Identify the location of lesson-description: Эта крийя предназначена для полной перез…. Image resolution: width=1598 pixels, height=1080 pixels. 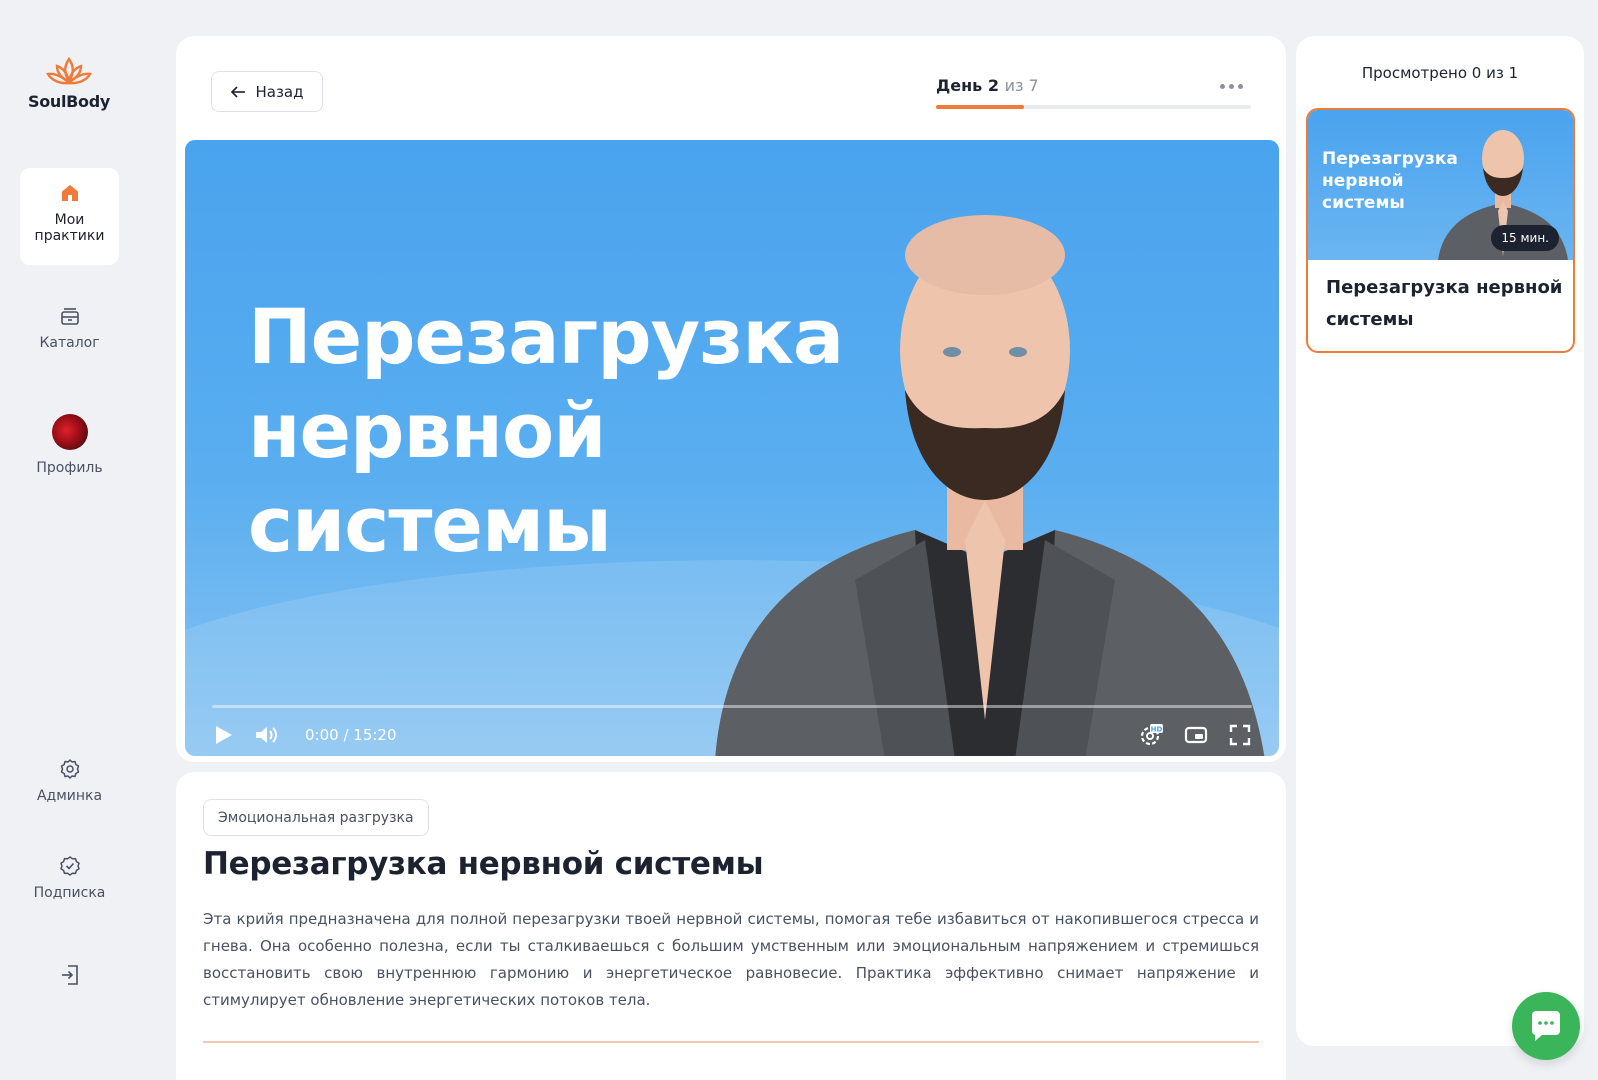
(731, 959).